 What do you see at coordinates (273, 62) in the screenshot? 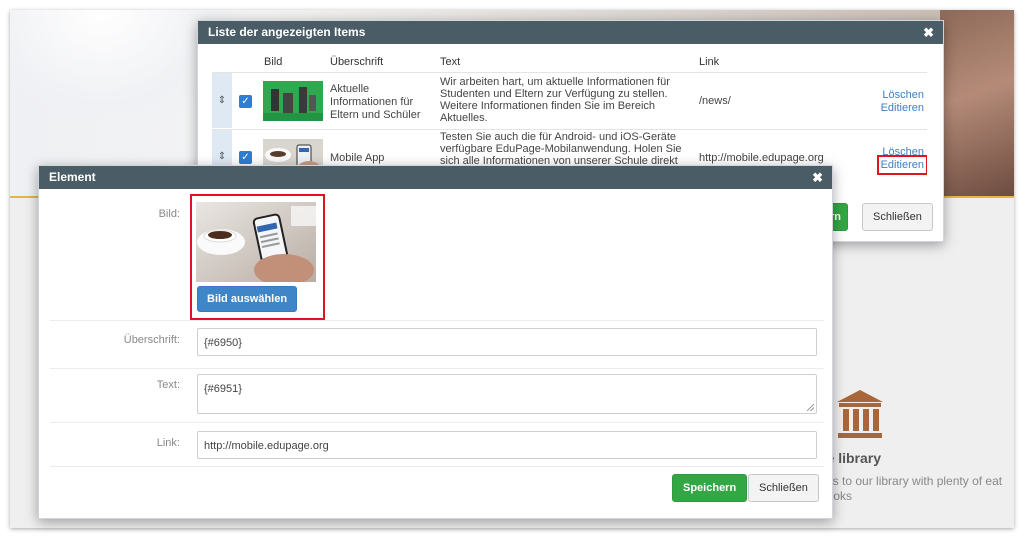
I see `column-header-image: Bild` at bounding box center [273, 62].